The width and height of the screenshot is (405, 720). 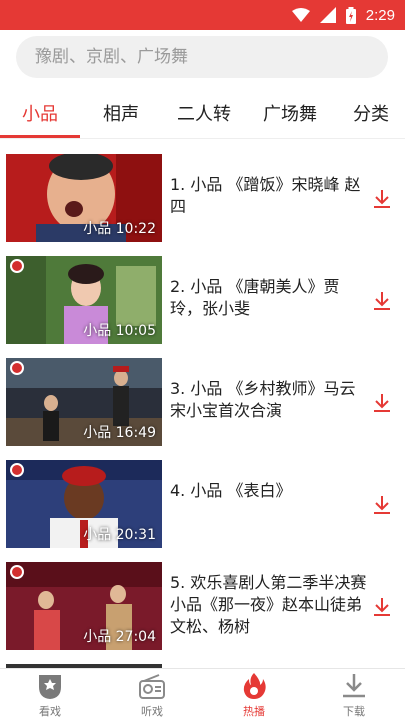 What do you see at coordinates (84, 606) in the screenshot?
I see `video-thumbnail: 小品 27:04` at bounding box center [84, 606].